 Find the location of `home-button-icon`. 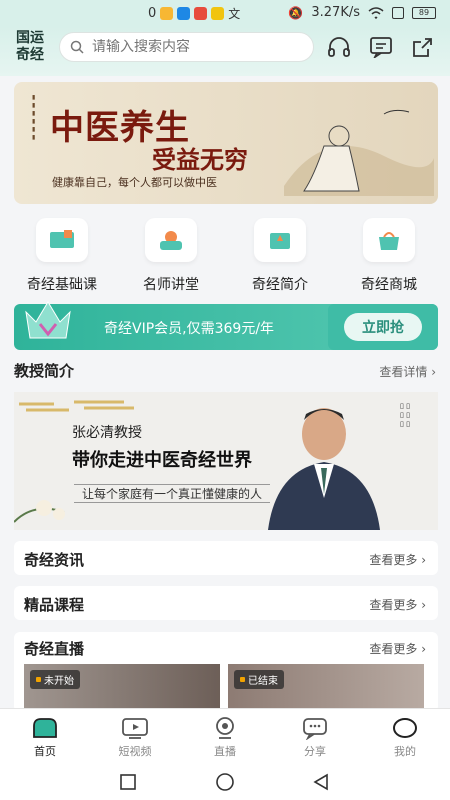

home-button-icon is located at coordinates (225, 782).